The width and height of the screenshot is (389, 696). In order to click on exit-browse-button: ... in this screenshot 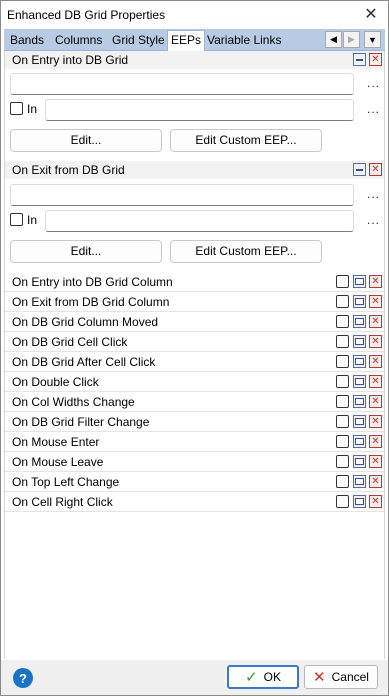, I will do `click(373, 194)`.